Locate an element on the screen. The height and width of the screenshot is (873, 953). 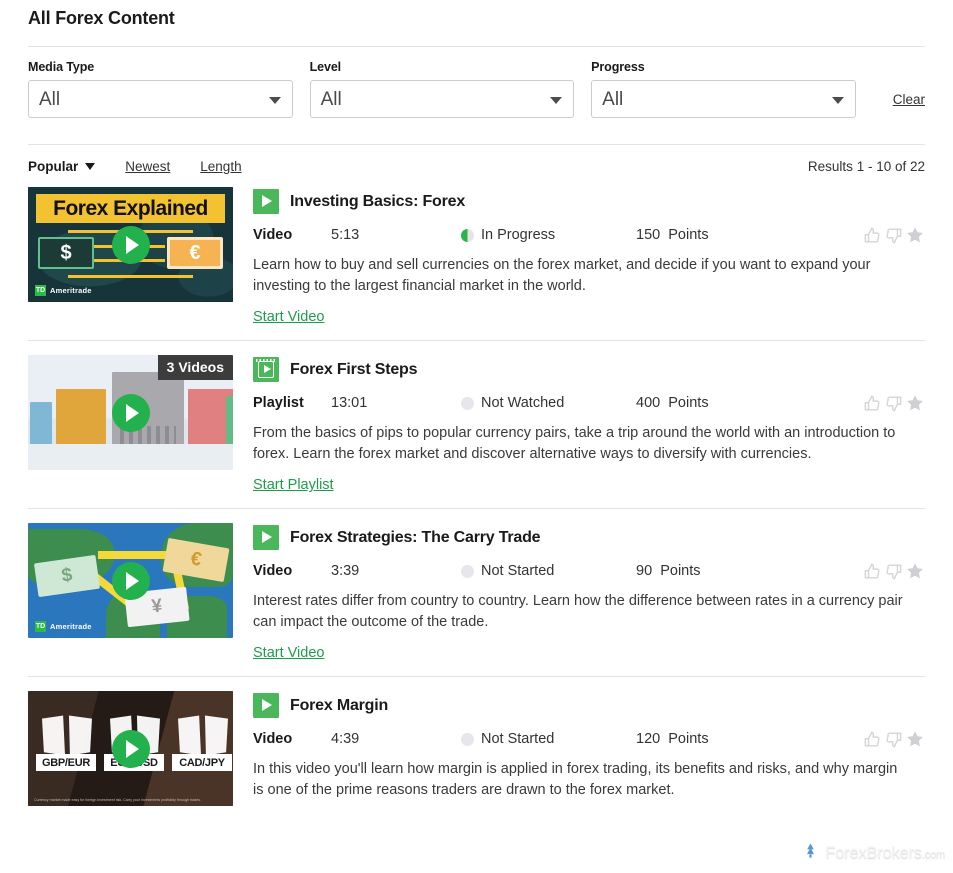
ground-graphic is located at coordinates (130, 457).